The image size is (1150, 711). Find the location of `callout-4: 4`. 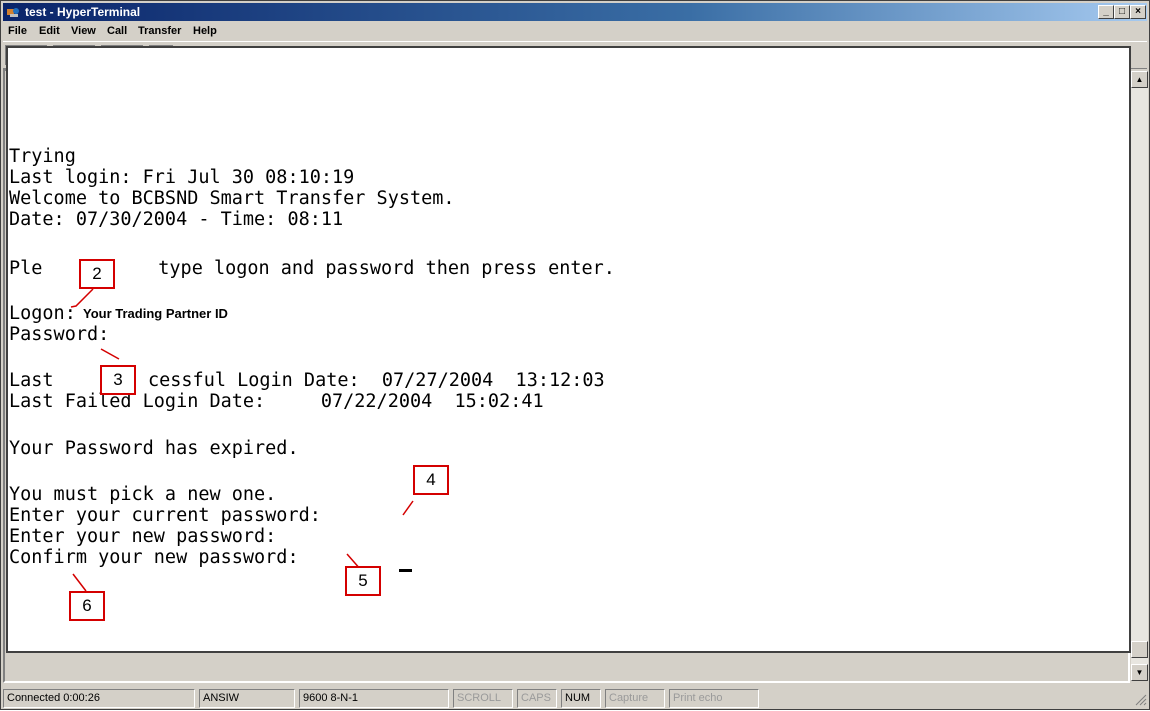

callout-4: 4 is located at coordinates (431, 480).